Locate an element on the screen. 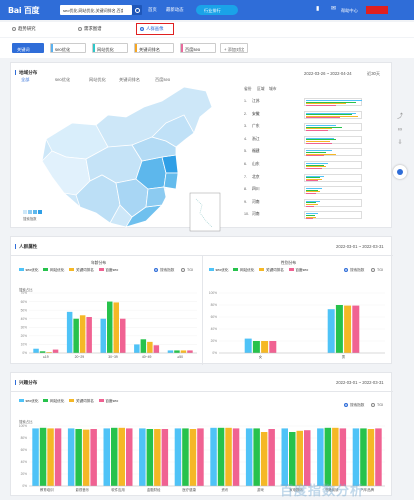 This screenshot has width=414, height=500. baidu-logo: Bai 百度 is located at coordinates (24, 10).